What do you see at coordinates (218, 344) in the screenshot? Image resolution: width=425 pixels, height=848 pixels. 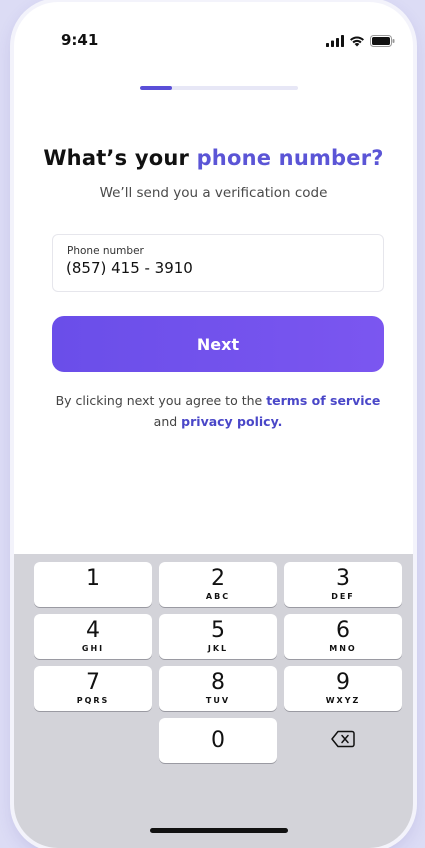 I see `next-button: Next` at bounding box center [218, 344].